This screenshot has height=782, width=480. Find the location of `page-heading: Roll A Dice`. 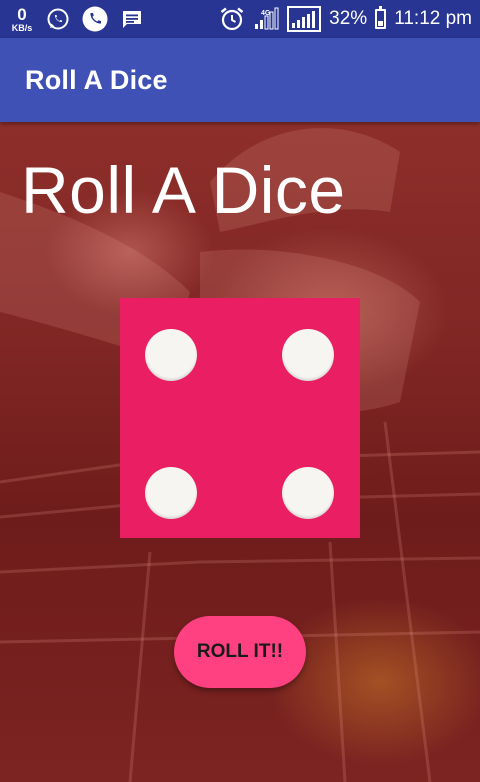

page-heading: Roll A Dice is located at coordinates (183, 190).